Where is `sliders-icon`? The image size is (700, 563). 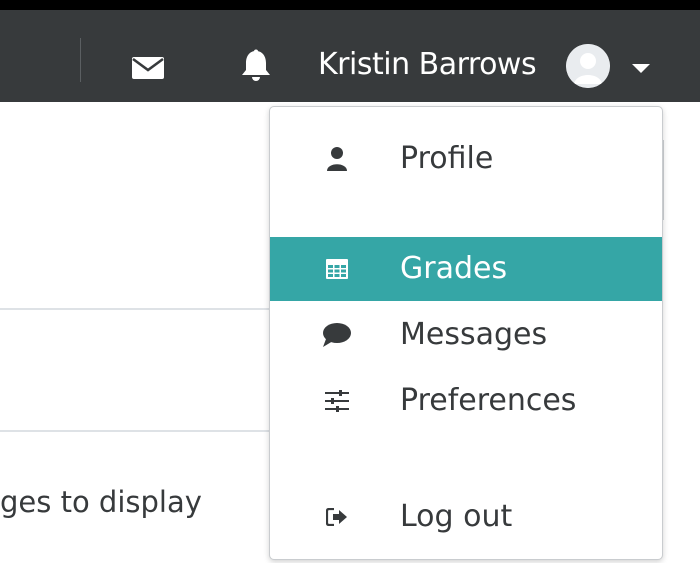
sliders-icon is located at coordinates (337, 401).